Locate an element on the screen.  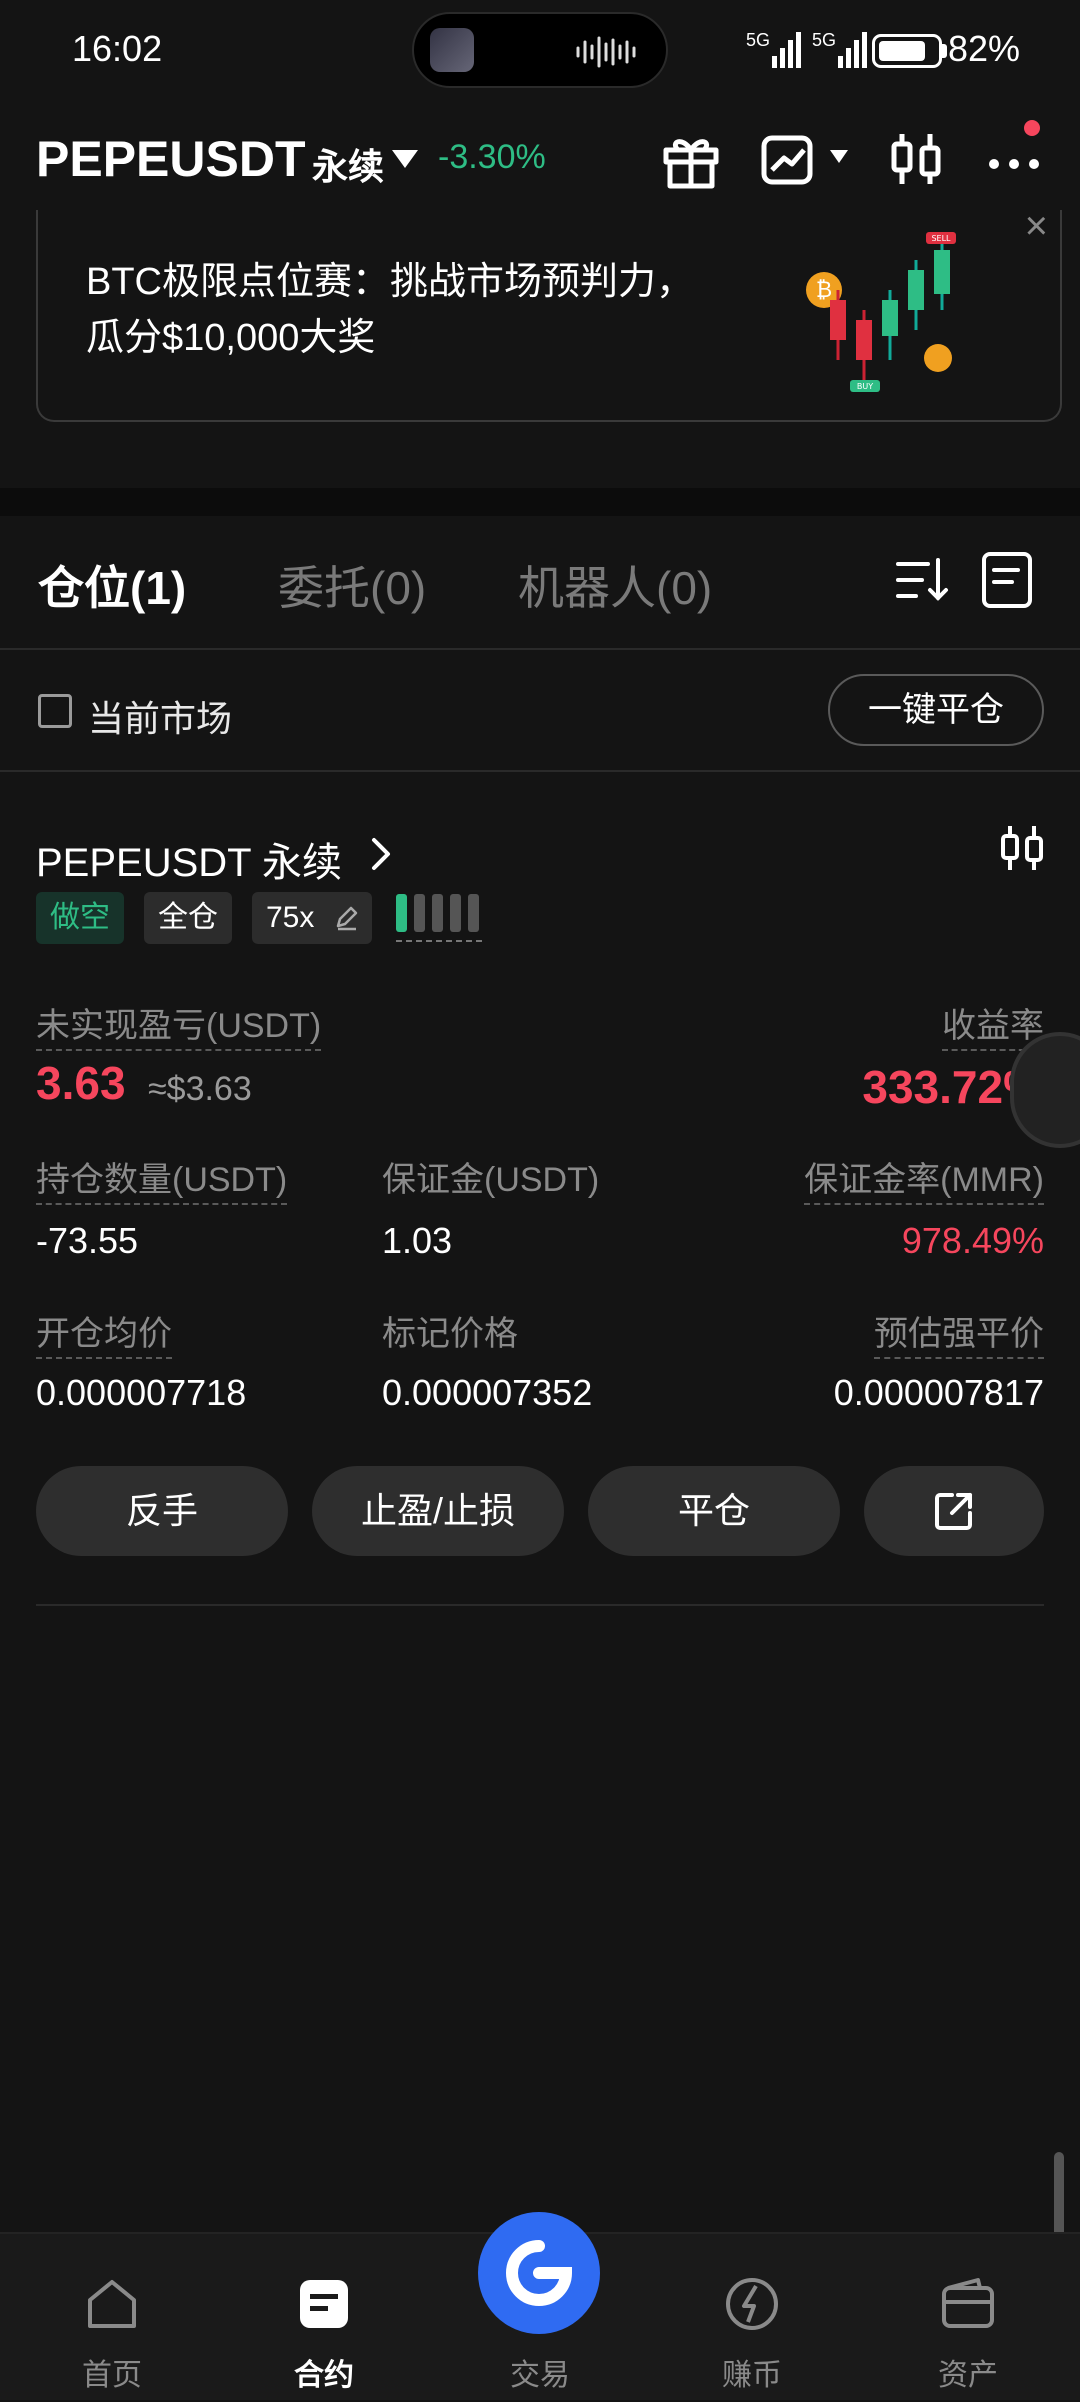
nav-earn-label: 赚币 is located at coordinates (752, 2375).